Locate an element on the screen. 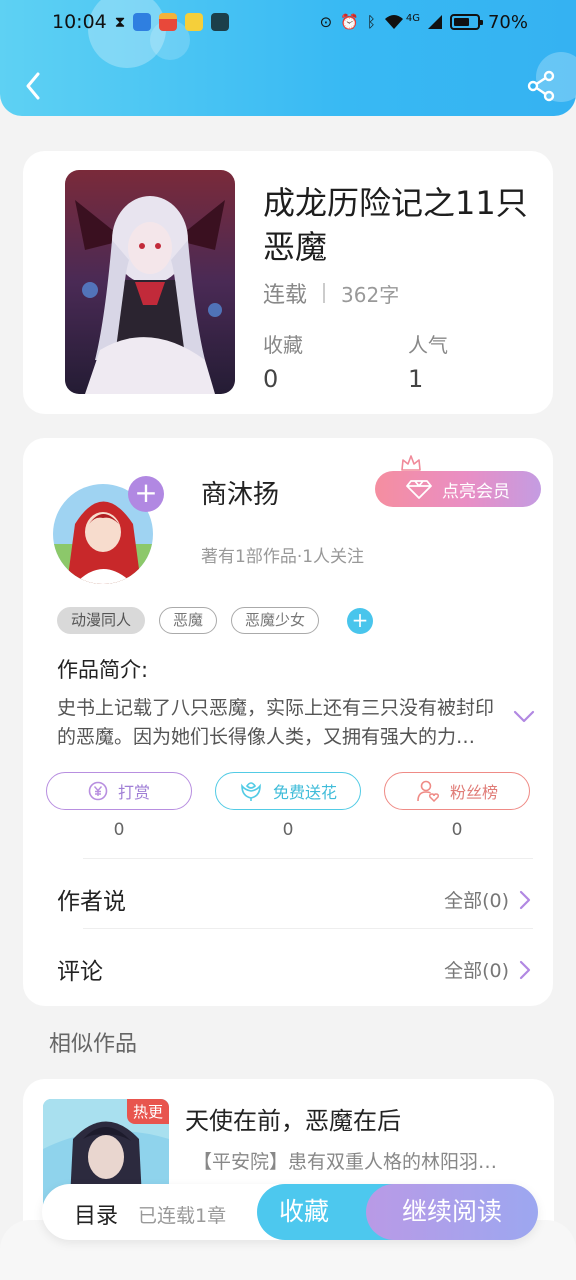 The height and width of the screenshot is (1280, 576). book-meta: 连载 362字 is located at coordinates (331, 293).